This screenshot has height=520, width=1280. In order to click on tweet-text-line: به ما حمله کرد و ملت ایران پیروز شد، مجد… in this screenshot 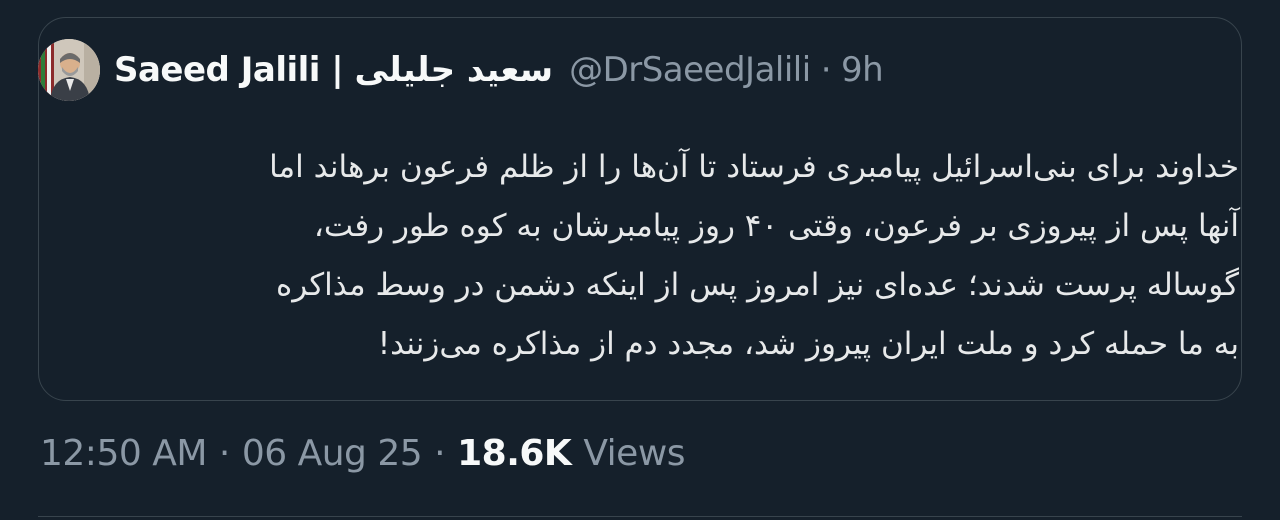, I will do `click(808, 344)`.